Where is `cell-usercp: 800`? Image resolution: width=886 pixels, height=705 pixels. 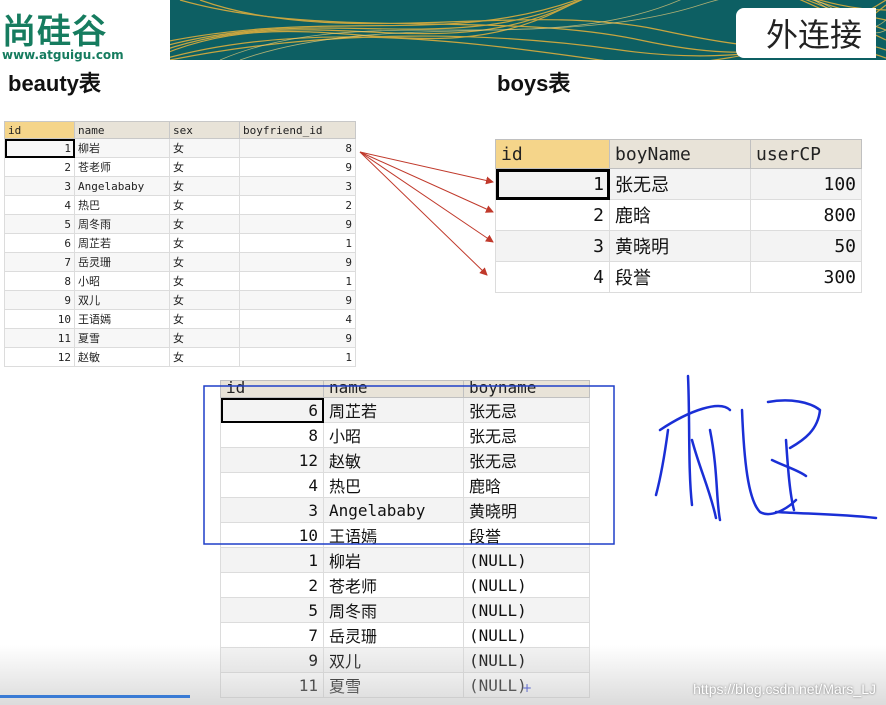 cell-usercp: 800 is located at coordinates (806, 215).